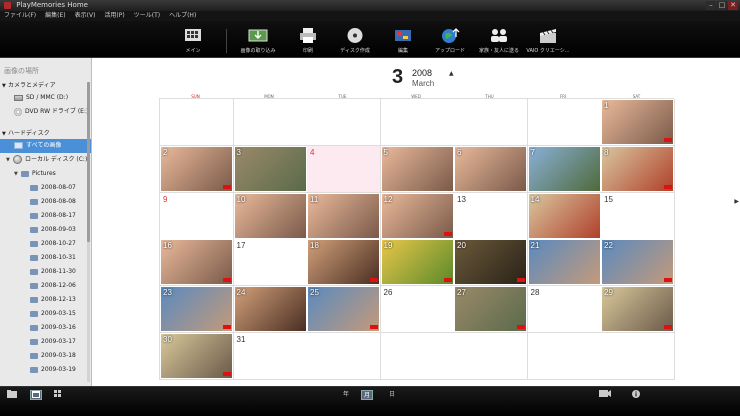  I want to click on edit-button: 編集, so click(403, 40).